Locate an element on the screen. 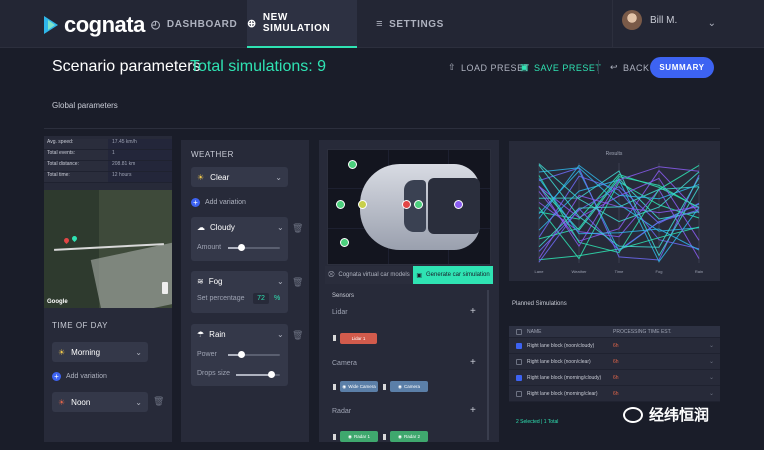 The image size is (764, 450). camera-chip: ◉ Wide Camera is located at coordinates (359, 386).